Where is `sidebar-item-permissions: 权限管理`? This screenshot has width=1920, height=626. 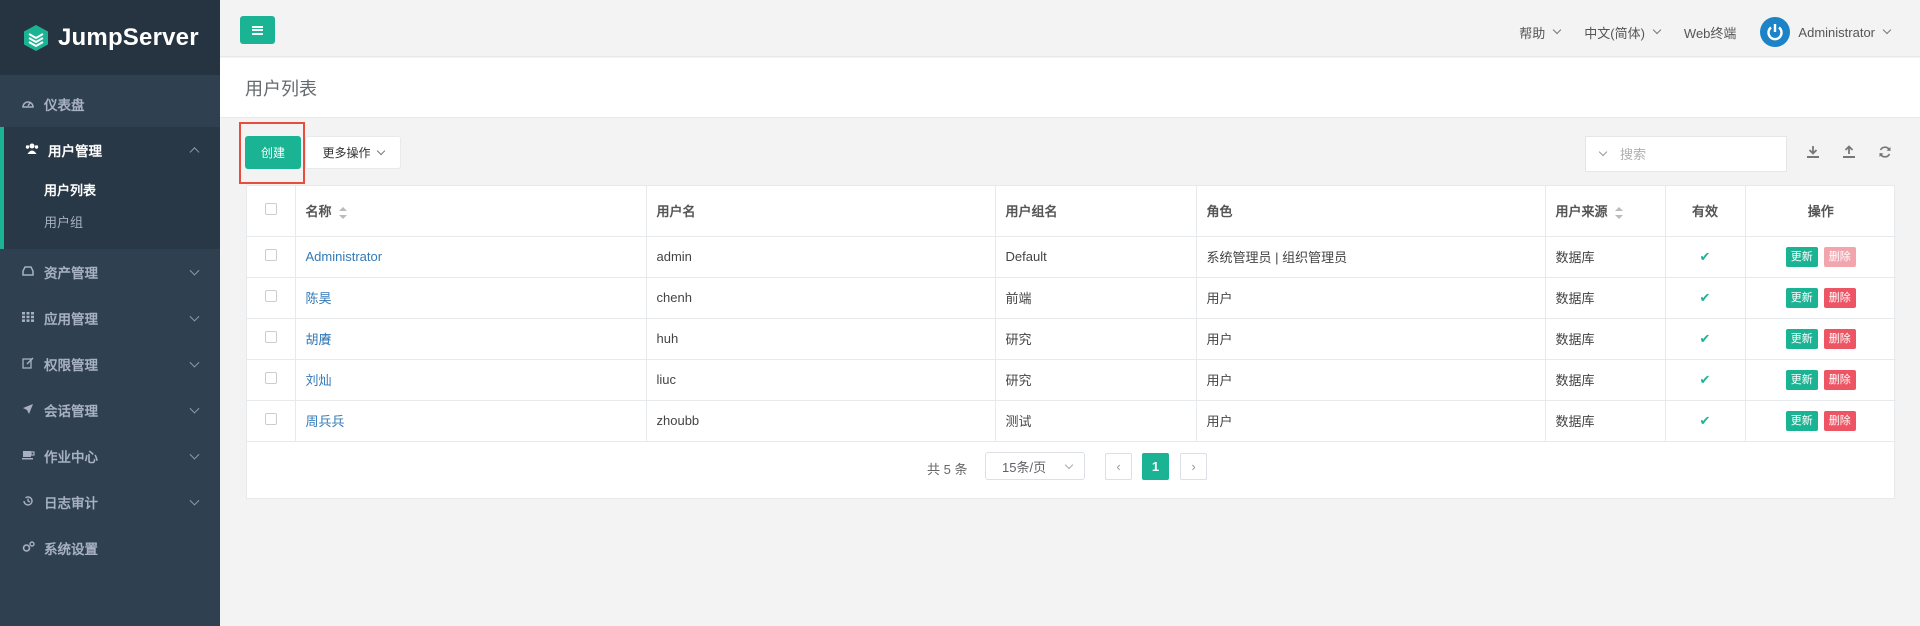
sidebar-item-permissions: 权限管理 is located at coordinates (110, 364).